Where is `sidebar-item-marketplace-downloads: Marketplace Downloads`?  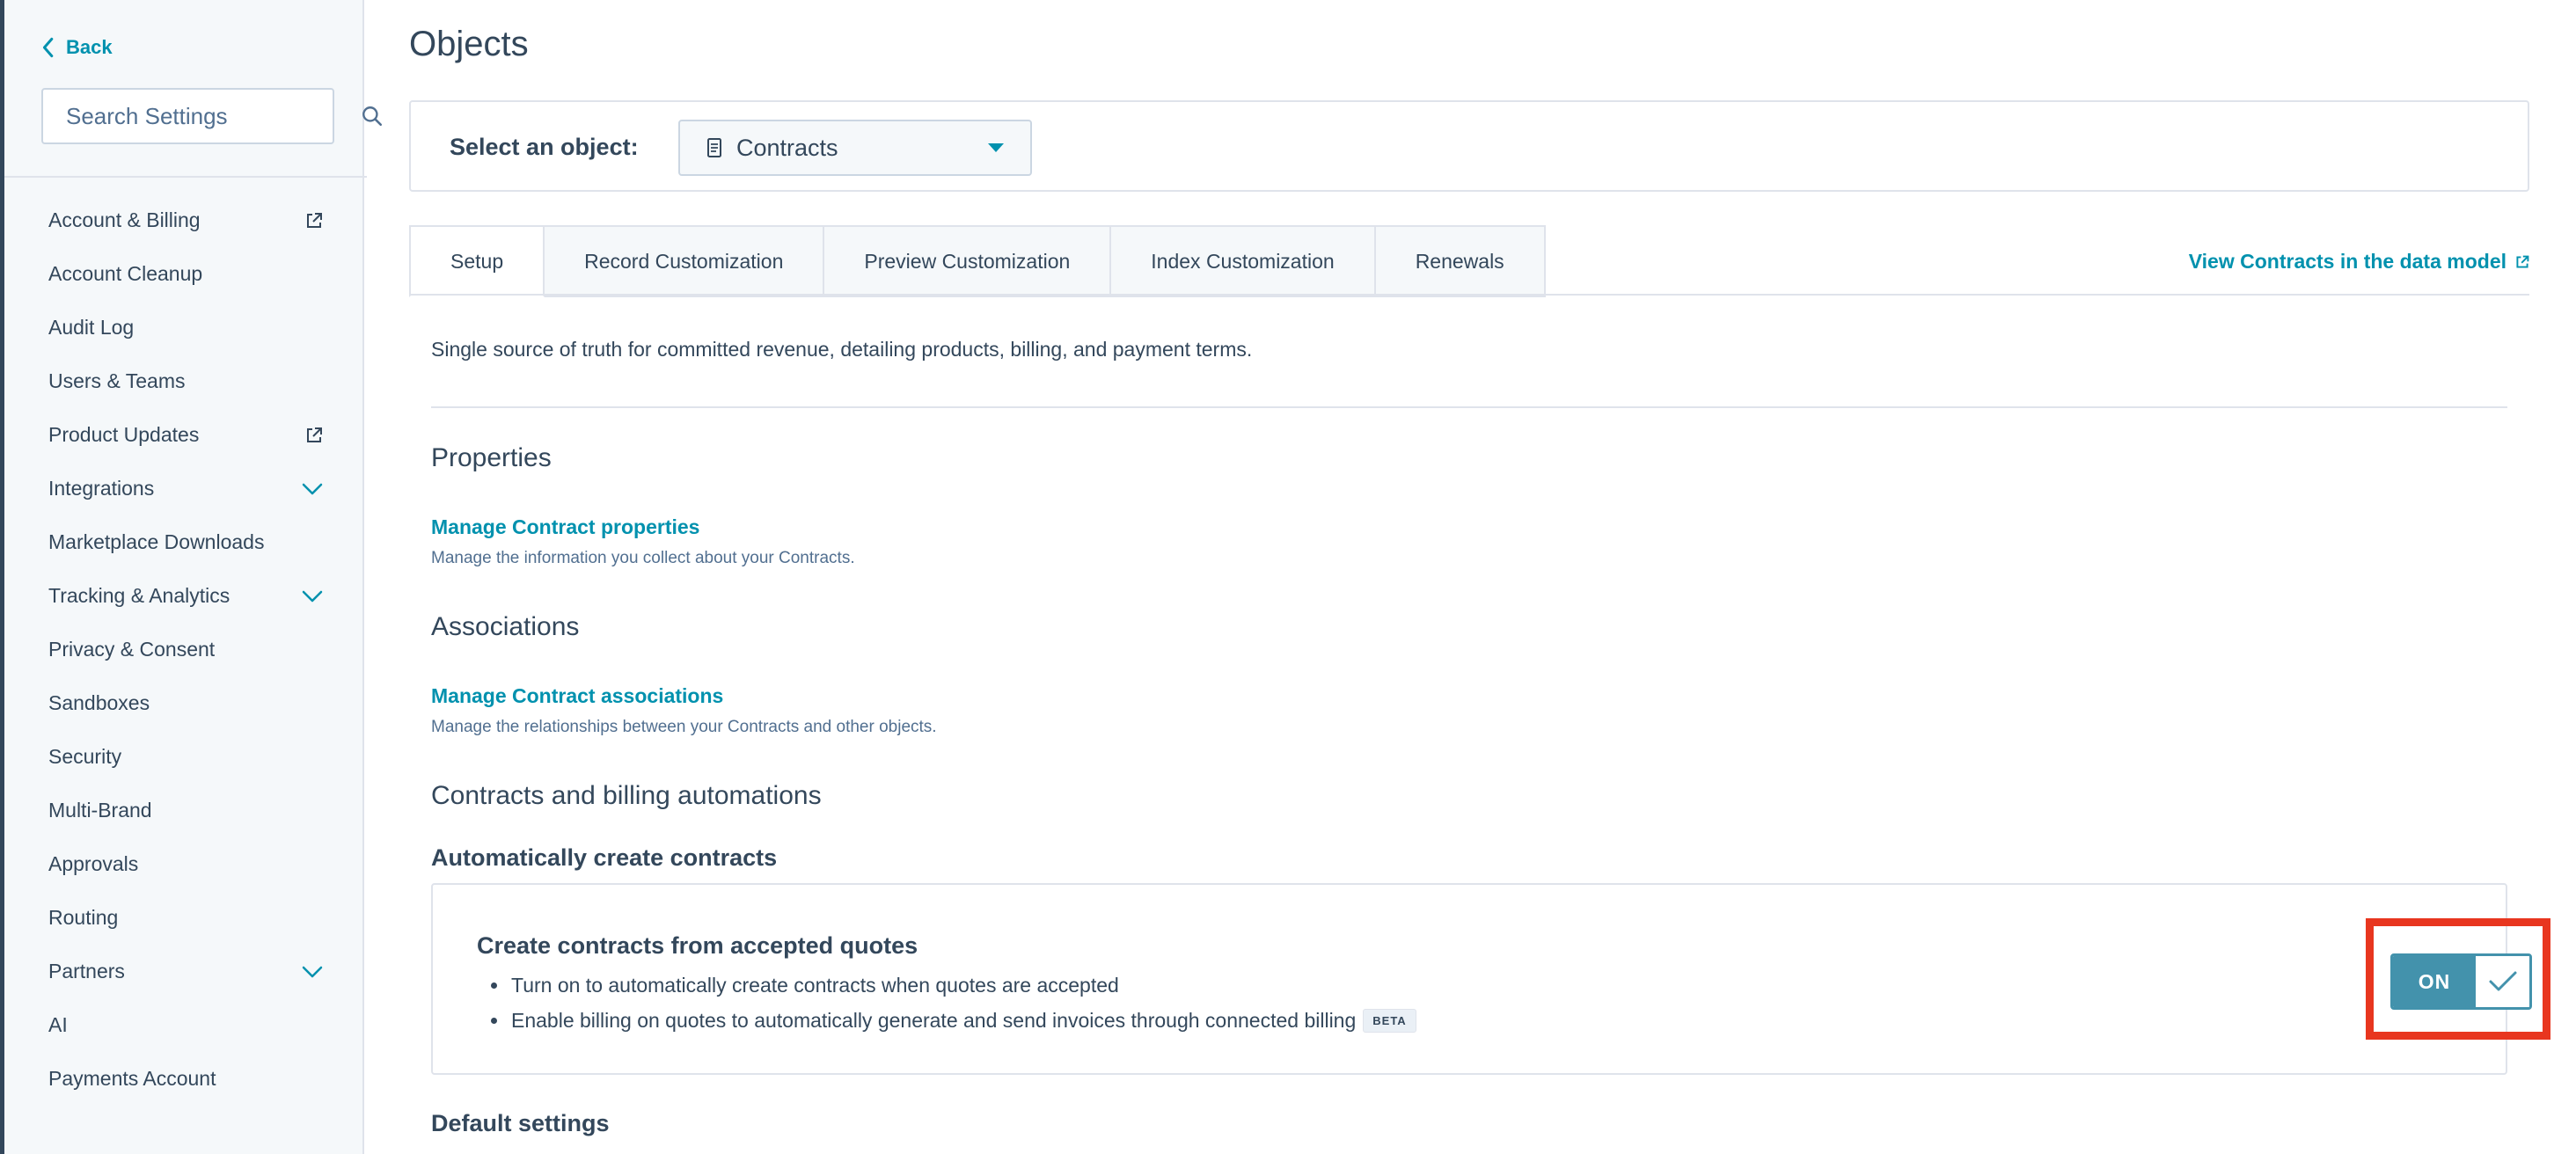 sidebar-item-marketplace-downloads: Marketplace Downloads is located at coordinates (185, 542).